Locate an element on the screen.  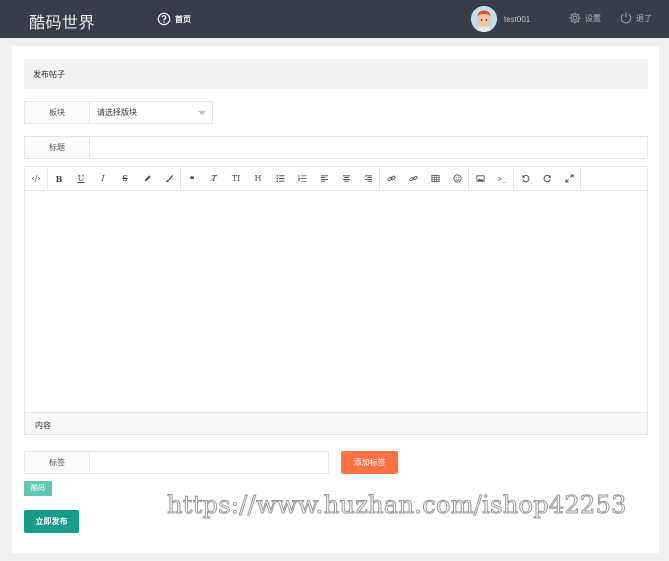
help-circle-icon is located at coordinates (164, 19).